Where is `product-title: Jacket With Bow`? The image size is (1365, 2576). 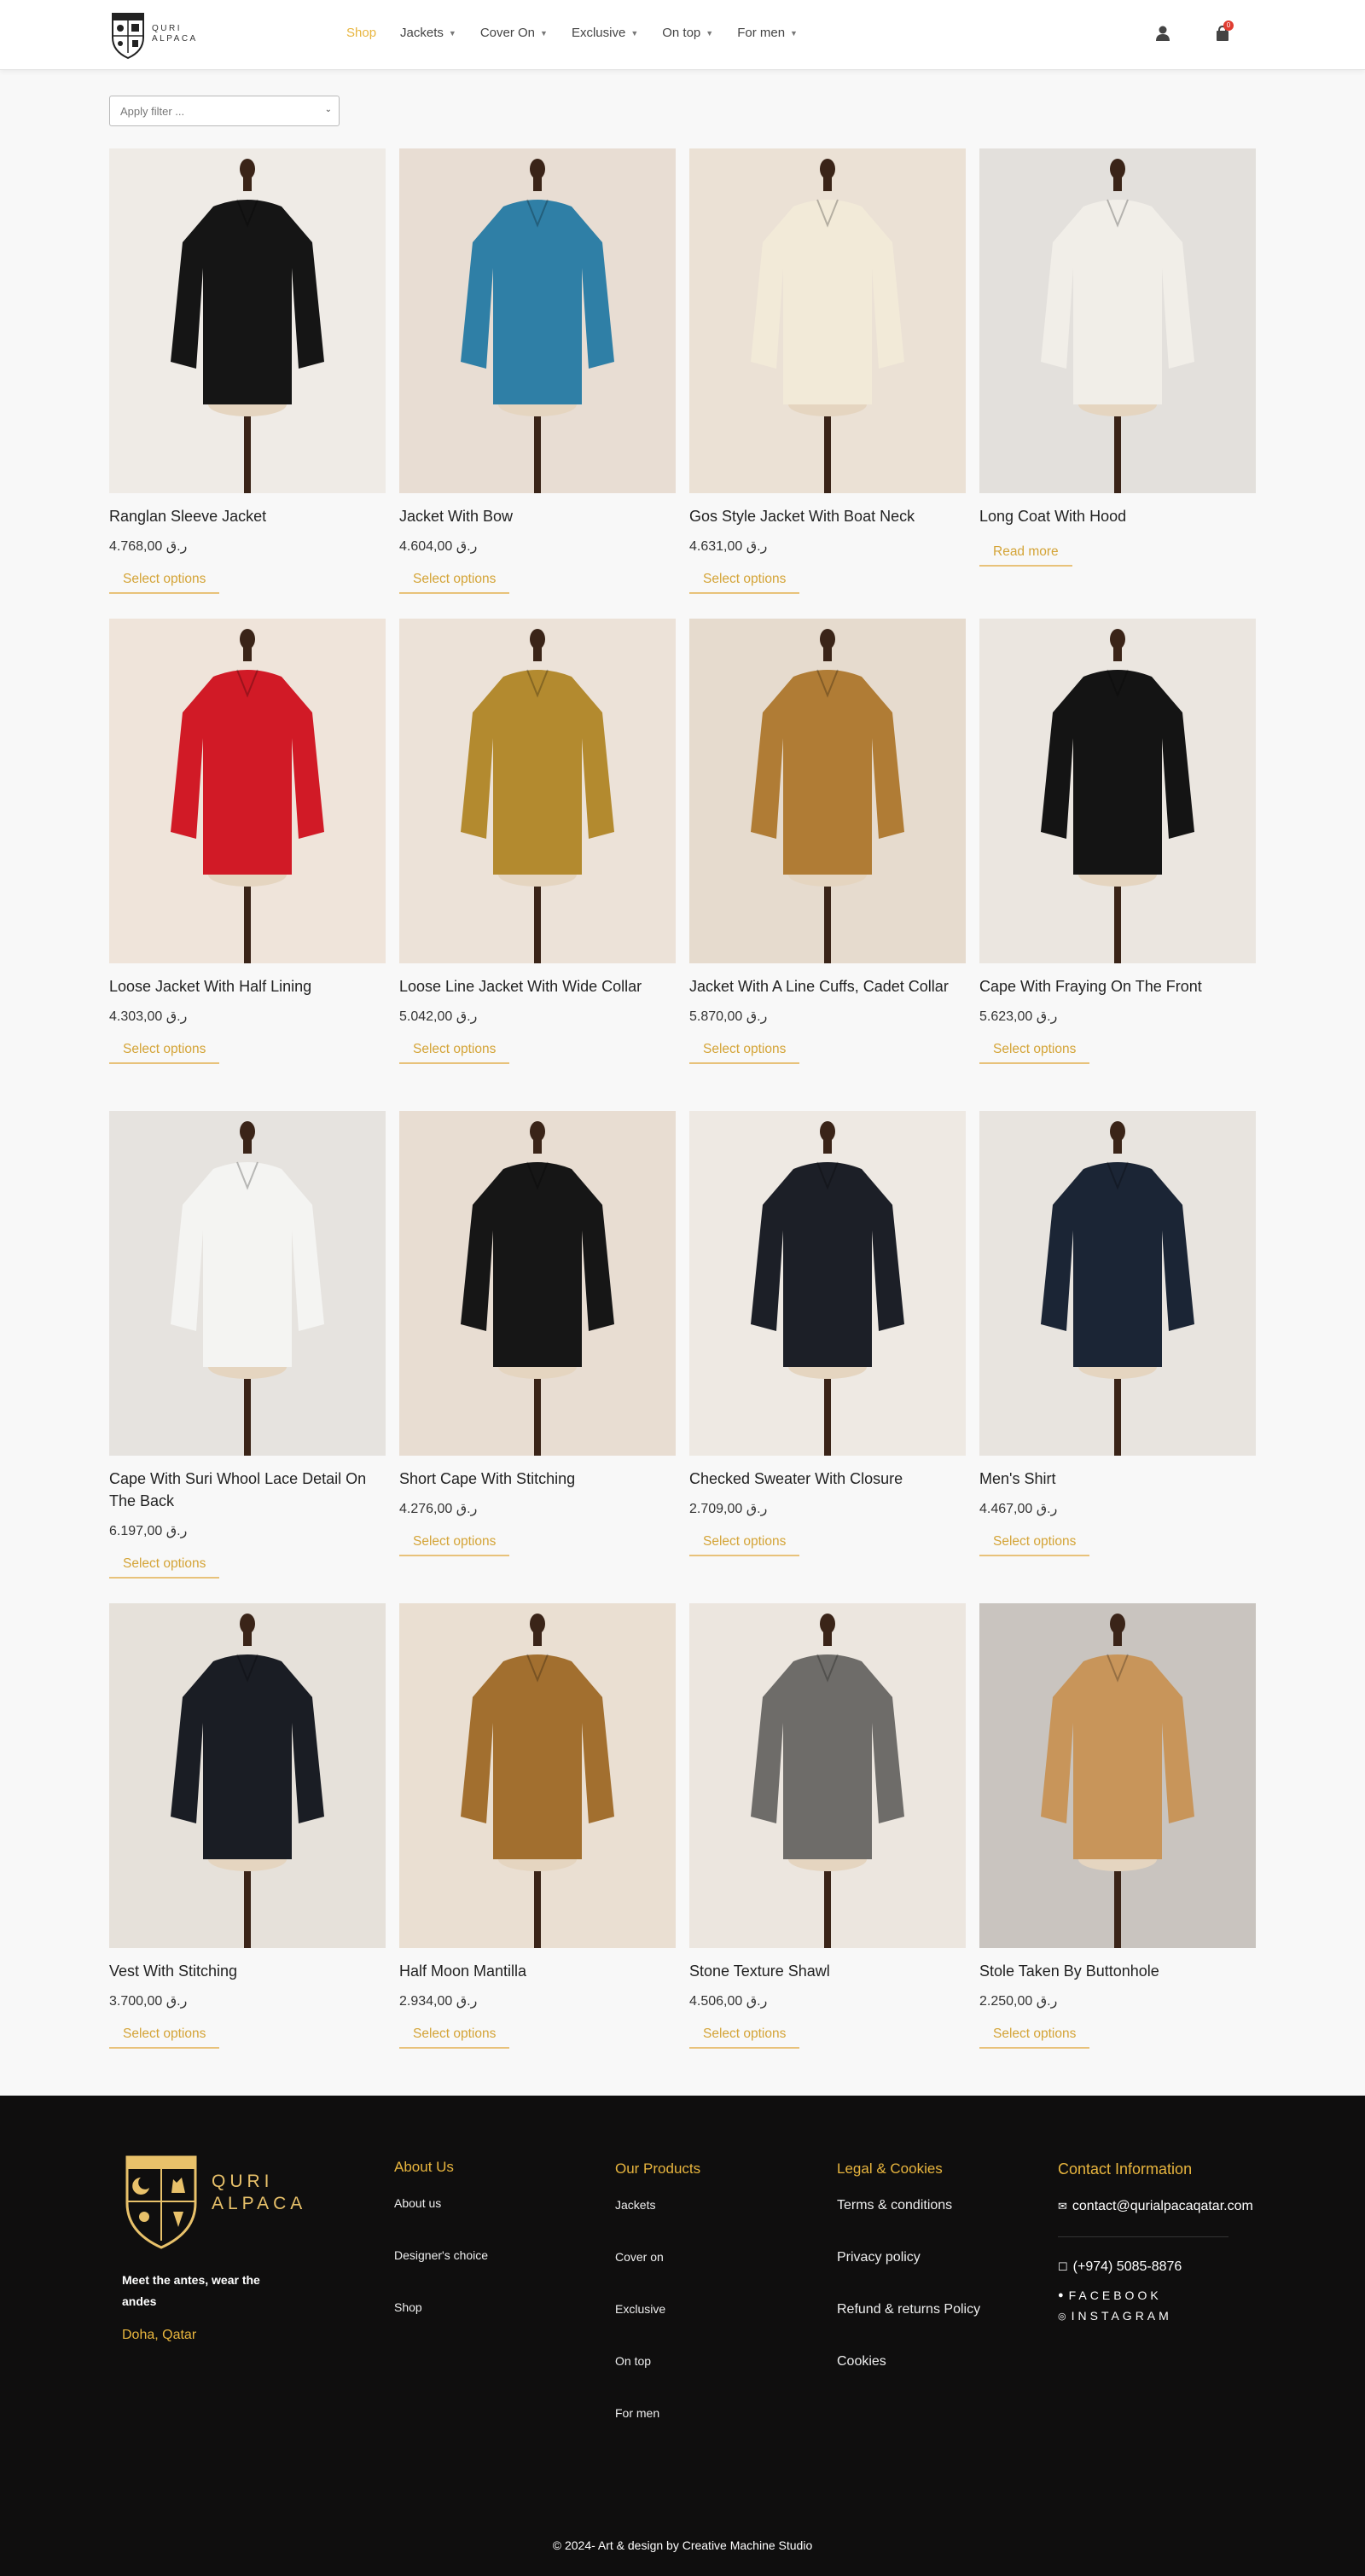 product-title: Jacket With Bow is located at coordinates (537, 516).